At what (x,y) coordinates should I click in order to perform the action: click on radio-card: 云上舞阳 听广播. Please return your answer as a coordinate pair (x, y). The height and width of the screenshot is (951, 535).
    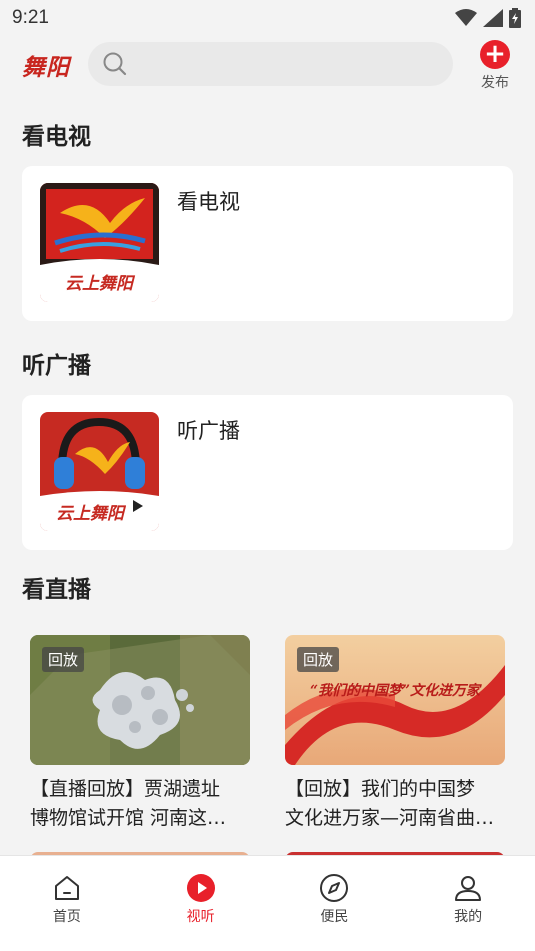
    Looking at the image, I should click on (267, 472).